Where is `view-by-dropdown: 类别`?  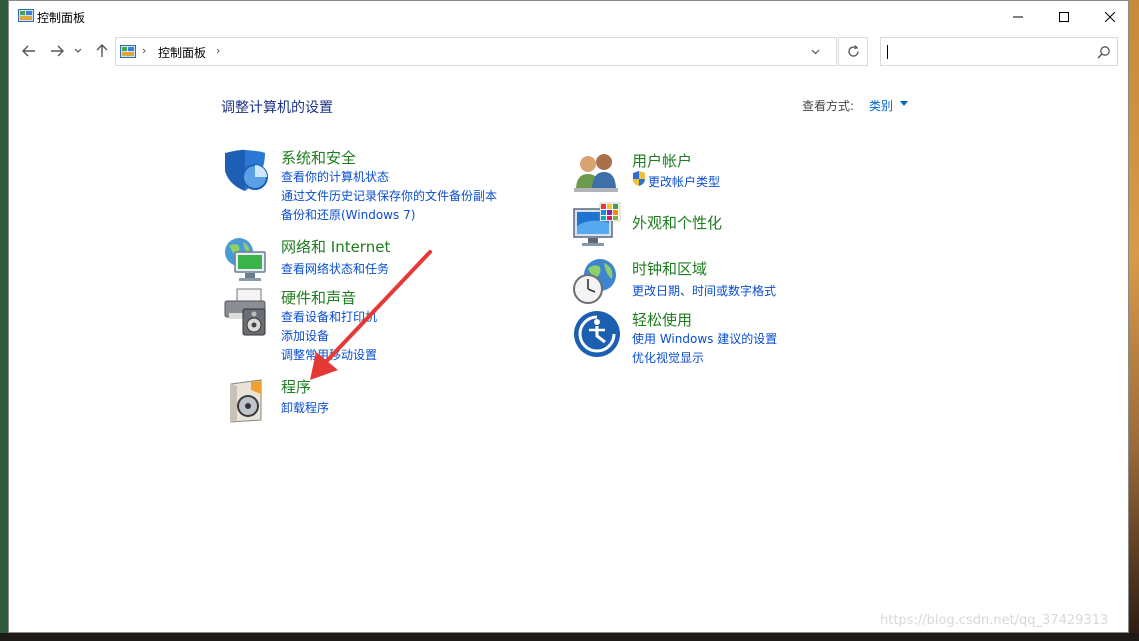
view-by-dropdown: 类别 is located at coordinates (881, 105).